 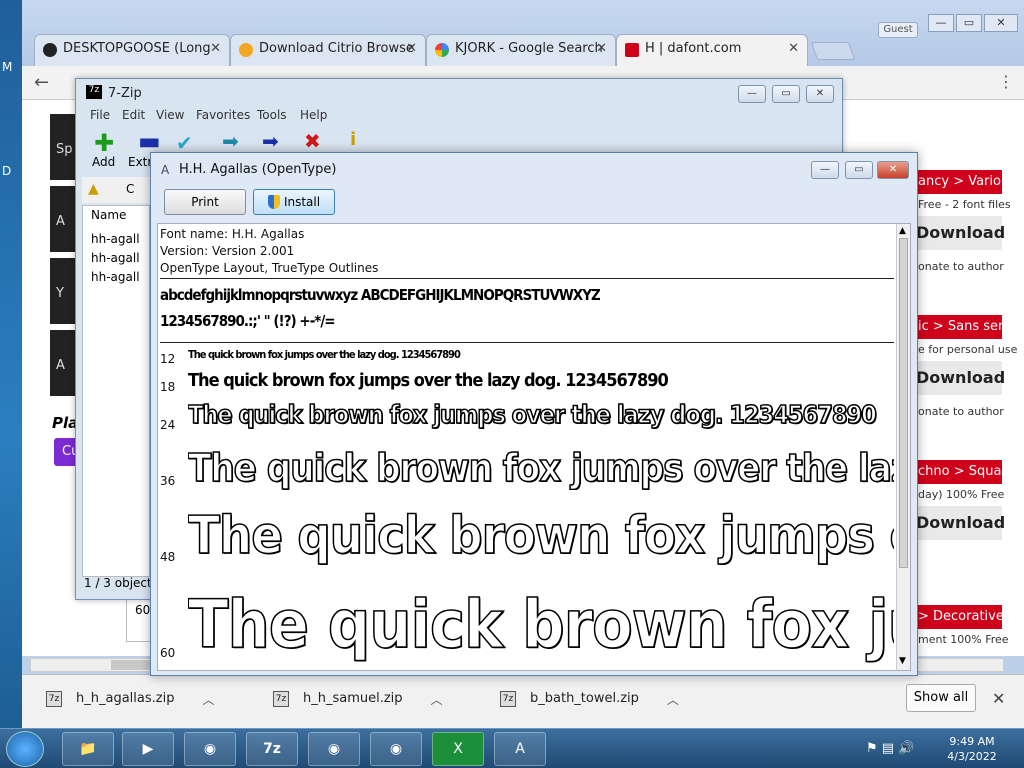 I want to click on move-arrow-icon: ➡, so click(x=270, y=141).